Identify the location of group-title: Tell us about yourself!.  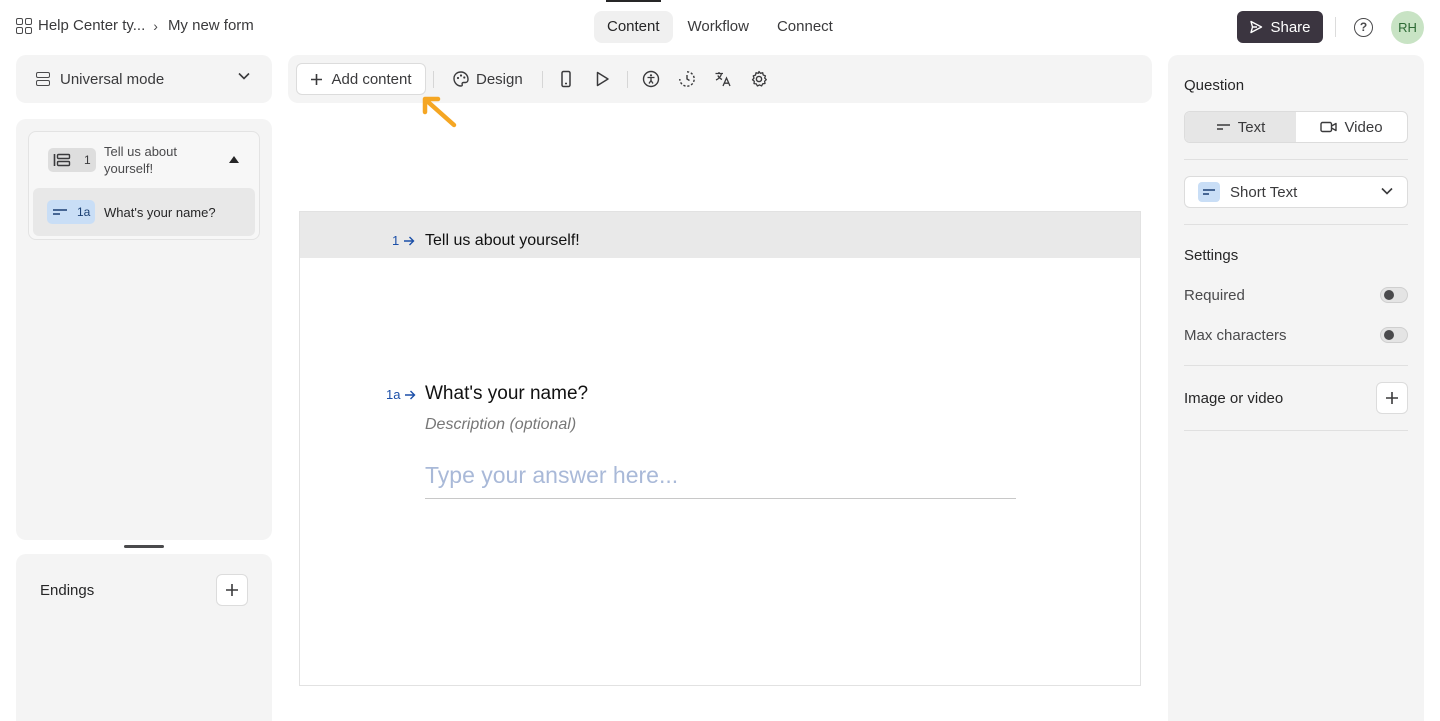
(140, 160).